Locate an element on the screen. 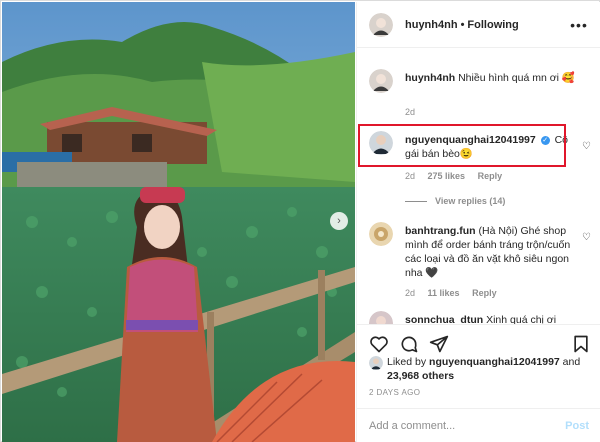 The height and width of the screenshot is (442, 600). comment-body: sonnchua_dtun Xinh quá chị ơi is located at coordinates (490, 318).